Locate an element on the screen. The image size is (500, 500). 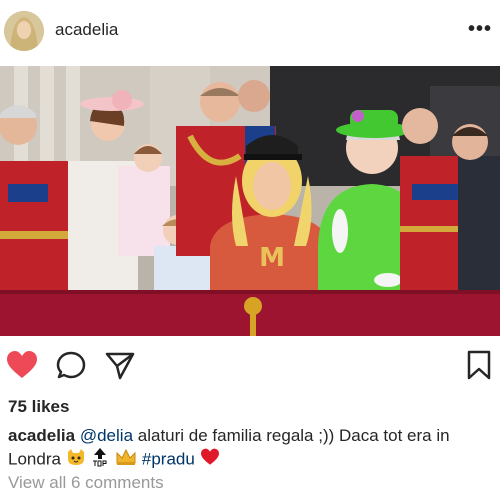
caption-hashtag: #pradu is located at coordinates (168, 458).